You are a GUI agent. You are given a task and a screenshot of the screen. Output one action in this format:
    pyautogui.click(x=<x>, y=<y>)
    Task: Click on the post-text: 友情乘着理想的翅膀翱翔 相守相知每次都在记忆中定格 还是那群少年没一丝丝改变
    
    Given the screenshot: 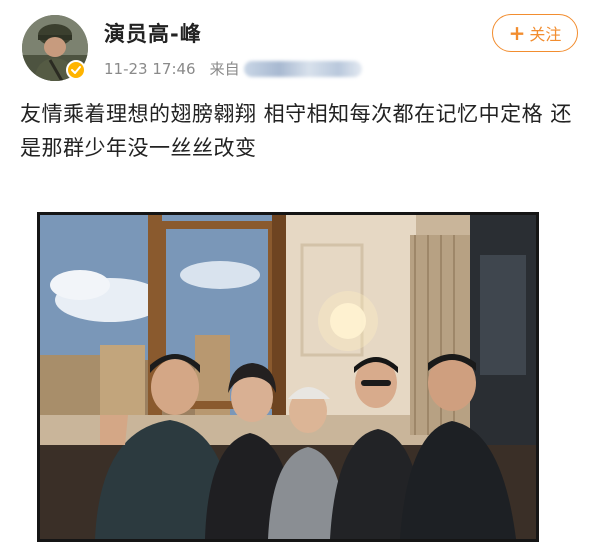 What is the action you would take?
    pyautogui.click(x=296, y=131)
    